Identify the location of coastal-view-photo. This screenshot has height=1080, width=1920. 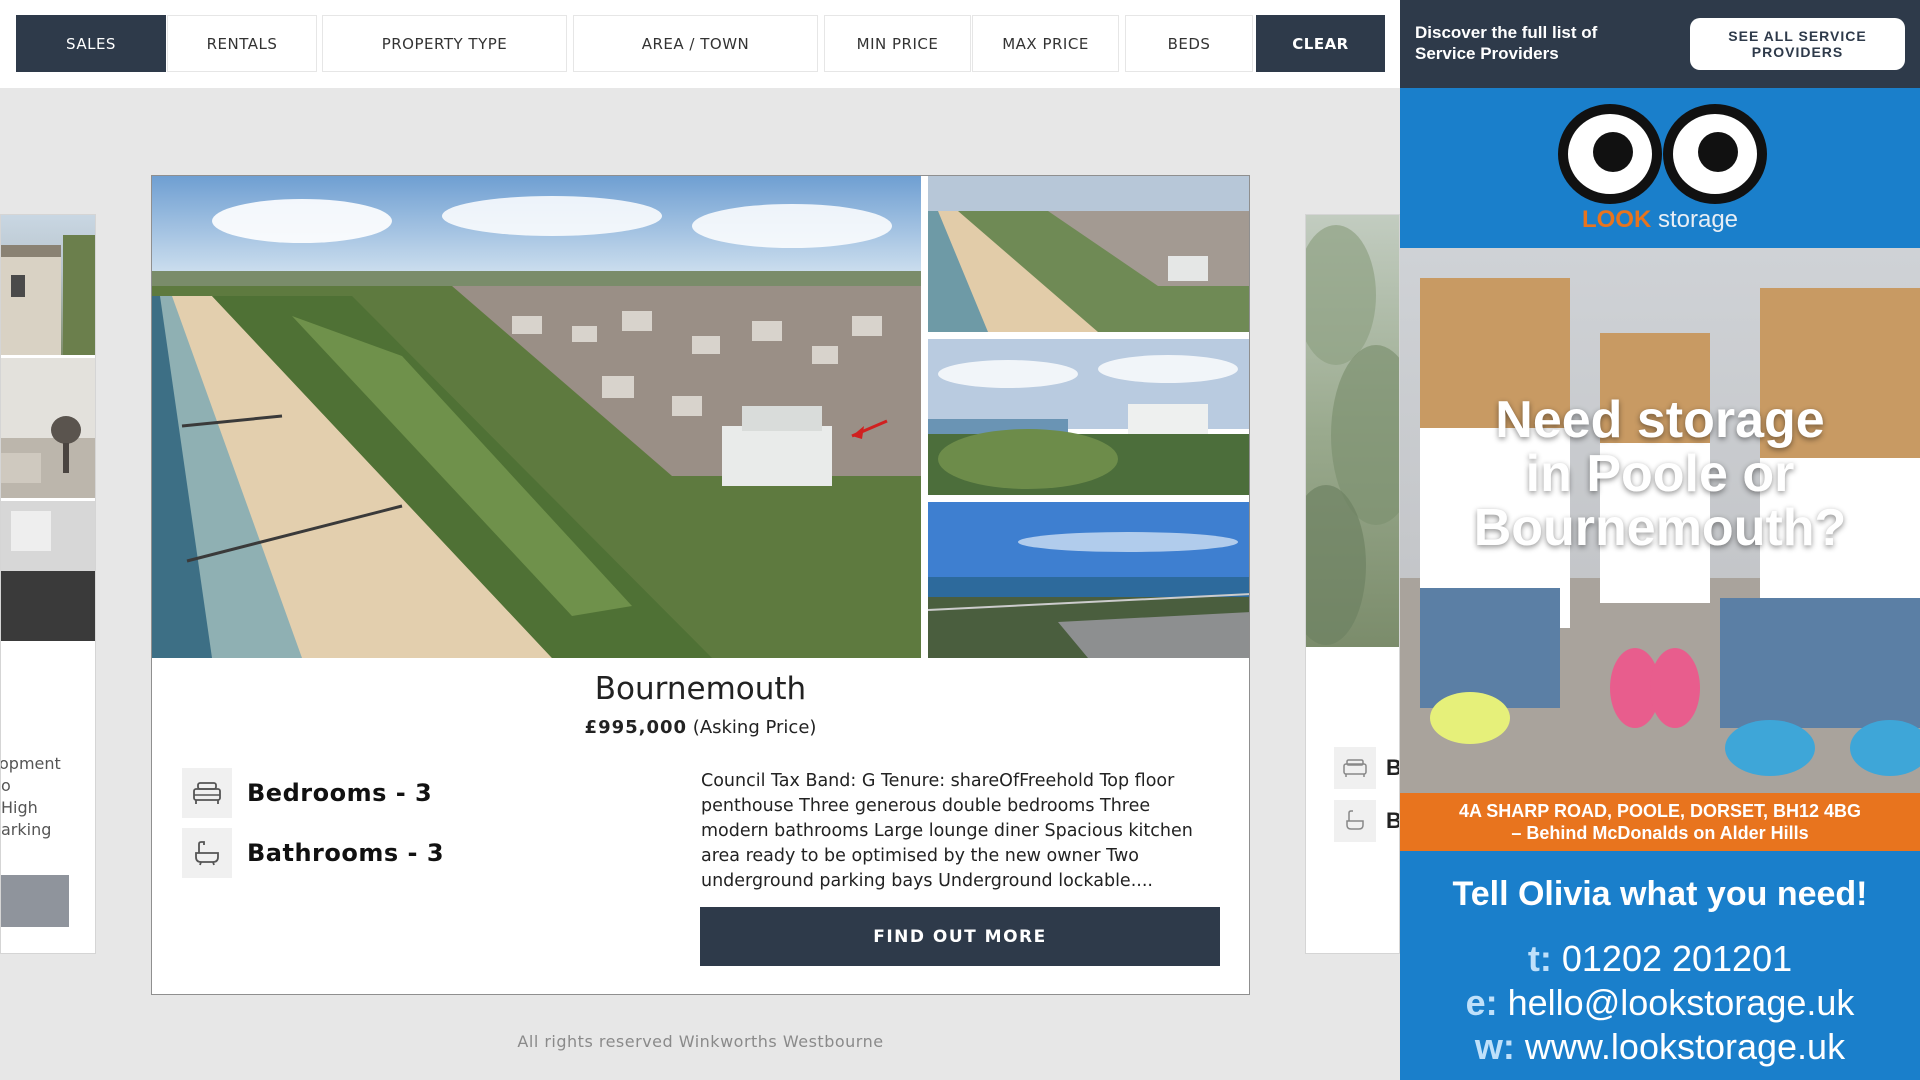
(1088, 417).